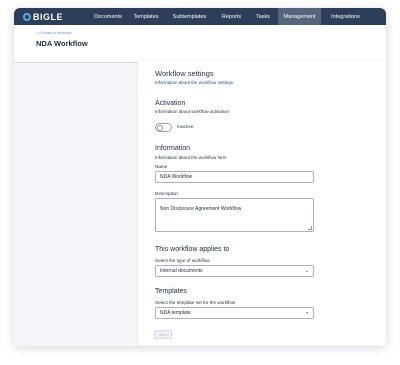  Describe the element at coordinates (175, 313) in the screenshot. I see `template-set-value: NDA template` at that location.